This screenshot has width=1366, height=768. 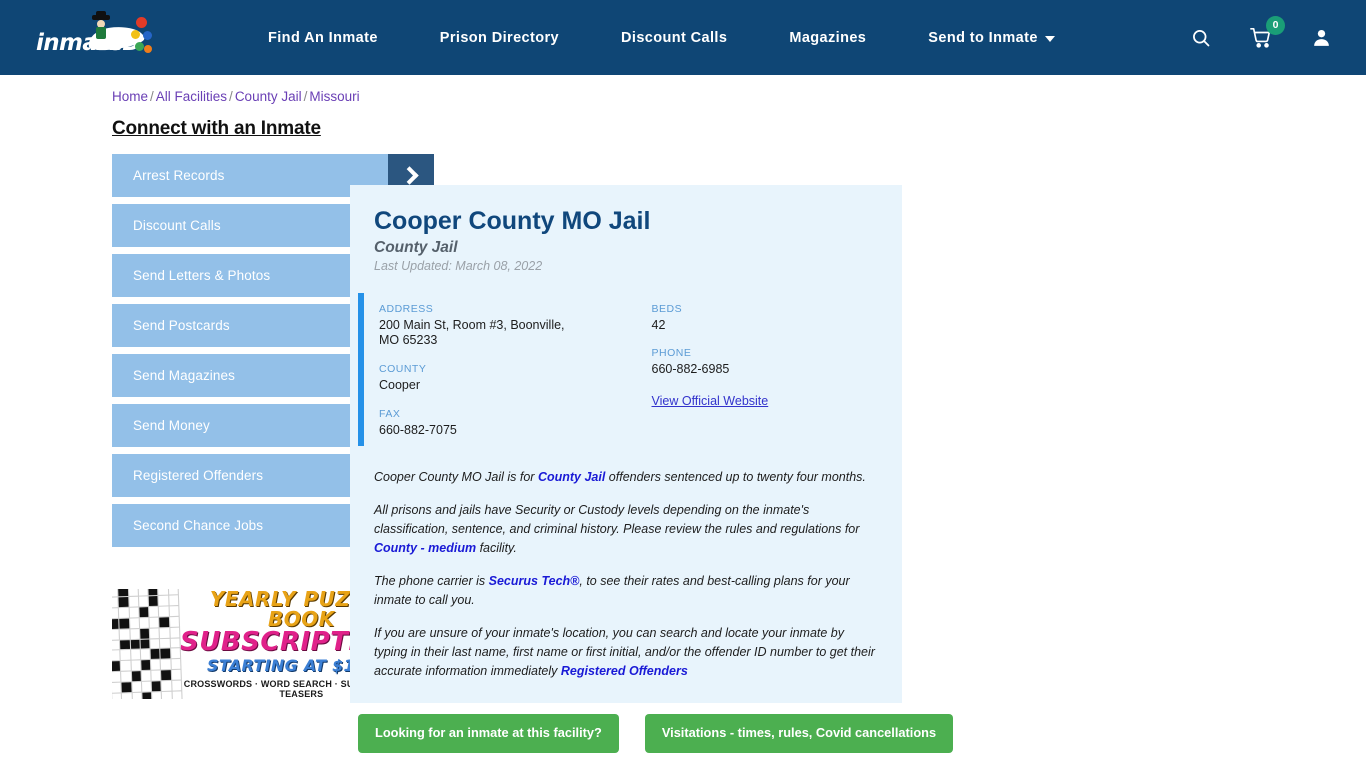 What do you see at coordinates (765, 362) in the screenshot?
I see `phone-block: PHONE 660-882-6985` at bounding box center [765, 362].